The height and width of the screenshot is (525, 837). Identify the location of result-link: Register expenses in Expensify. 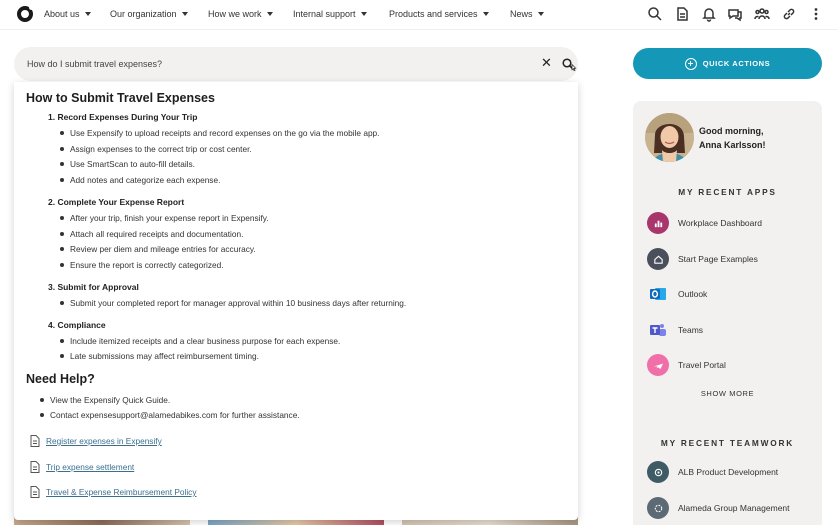
(95, 441).